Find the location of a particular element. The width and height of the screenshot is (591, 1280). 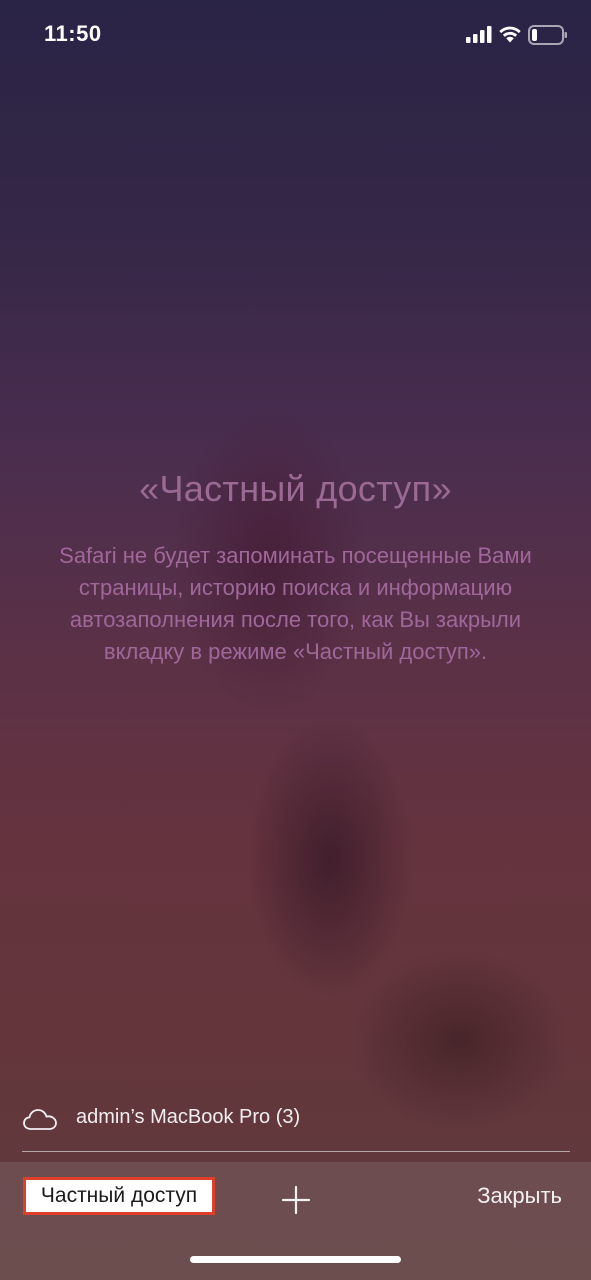

close-button: Закрыть is located at coordinates (519, 1196).